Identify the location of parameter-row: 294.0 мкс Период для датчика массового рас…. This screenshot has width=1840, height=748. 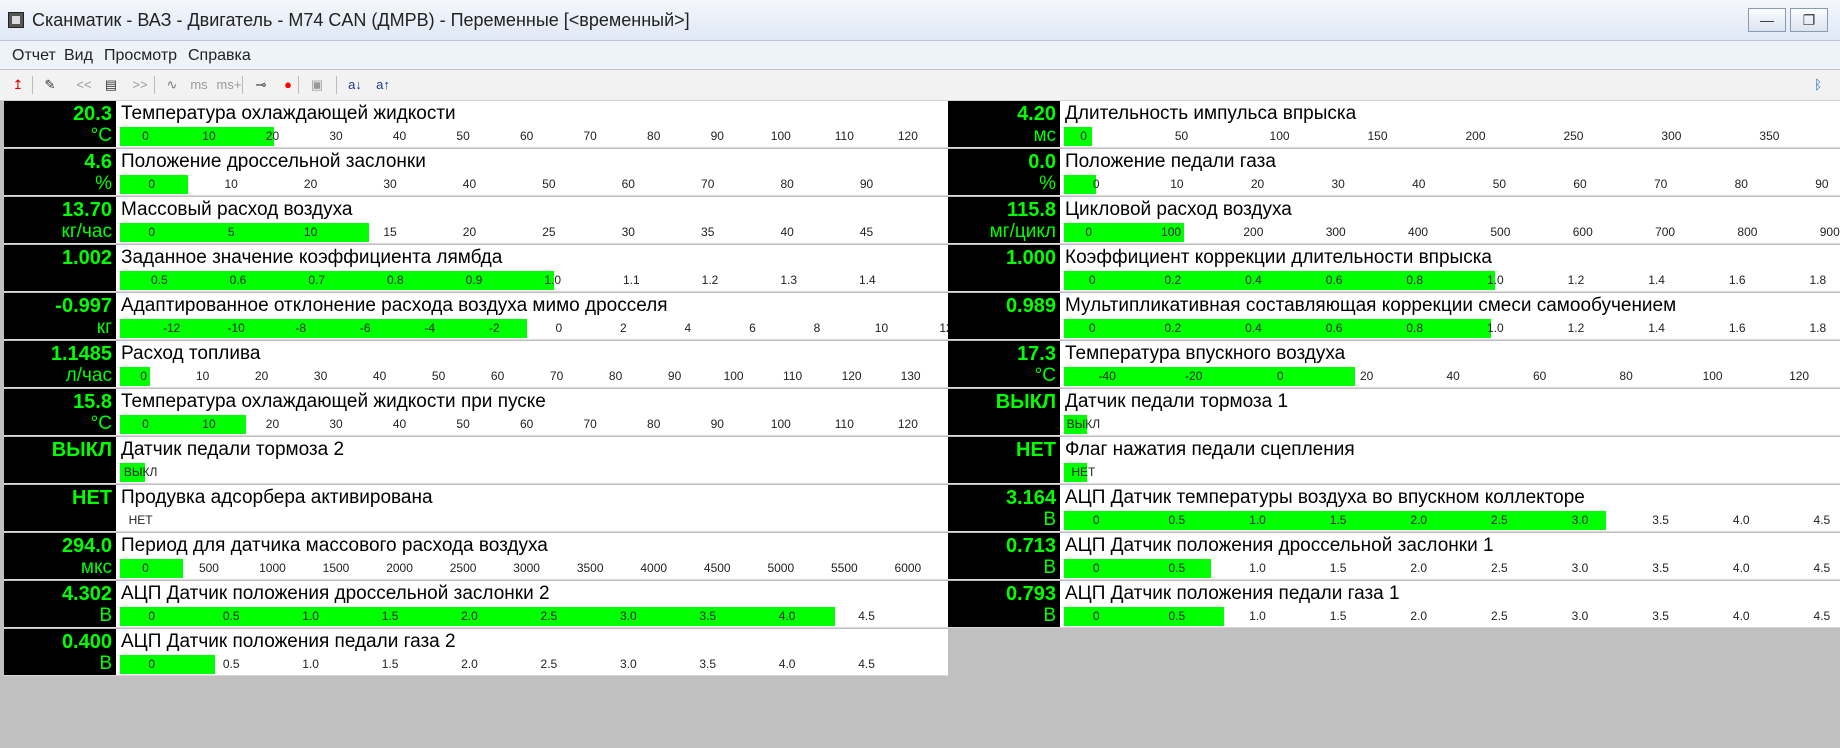
(476, 556).